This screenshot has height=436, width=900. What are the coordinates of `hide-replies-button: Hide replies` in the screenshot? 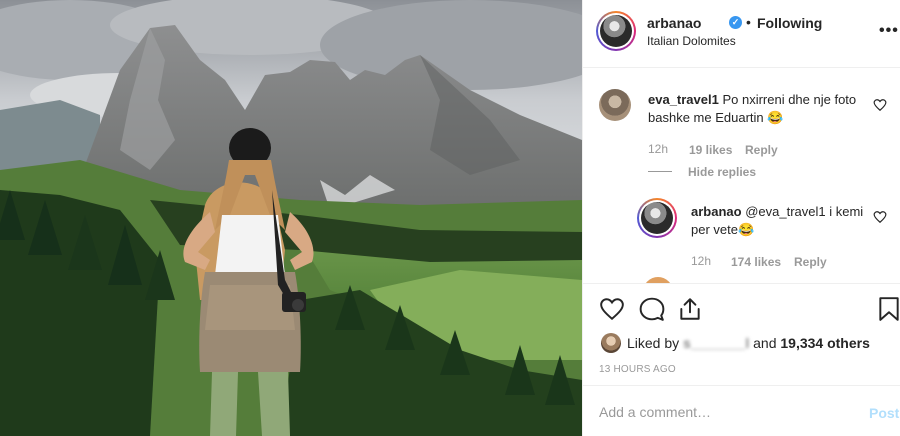 It's located at (722, 172).